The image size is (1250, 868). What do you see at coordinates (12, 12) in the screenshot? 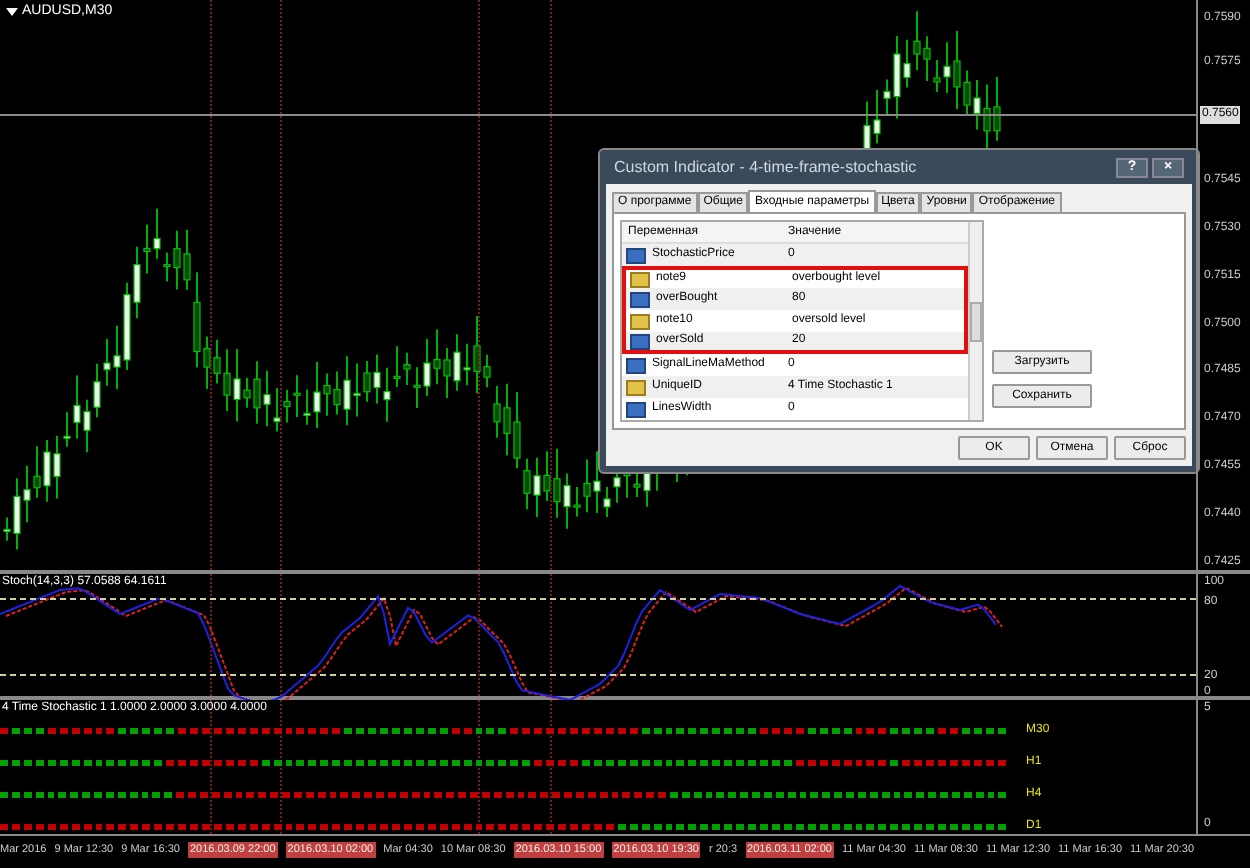
I see `triangle-icon` at bounding box center [12, 12].